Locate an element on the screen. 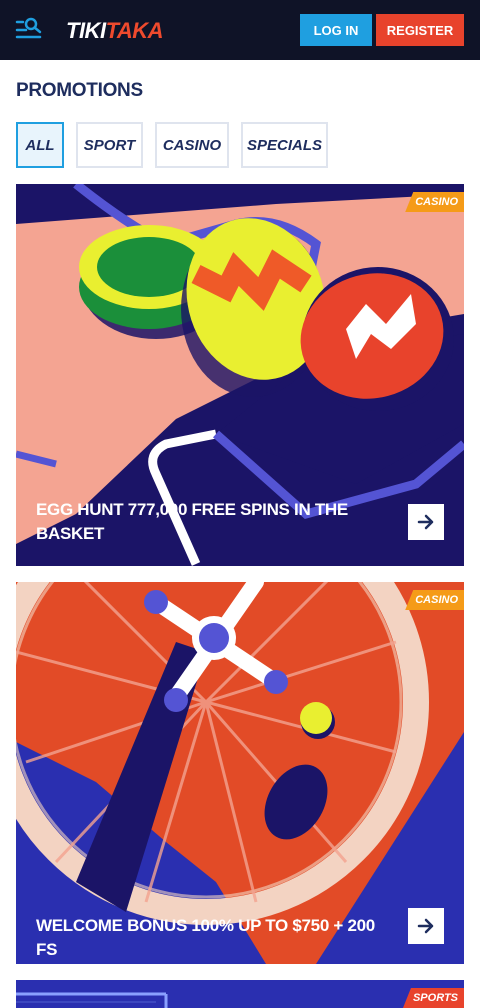 The width and height of the screenshot is (480, 1008). page-title: PROMOTIONS is located at coordinates (79, 90).